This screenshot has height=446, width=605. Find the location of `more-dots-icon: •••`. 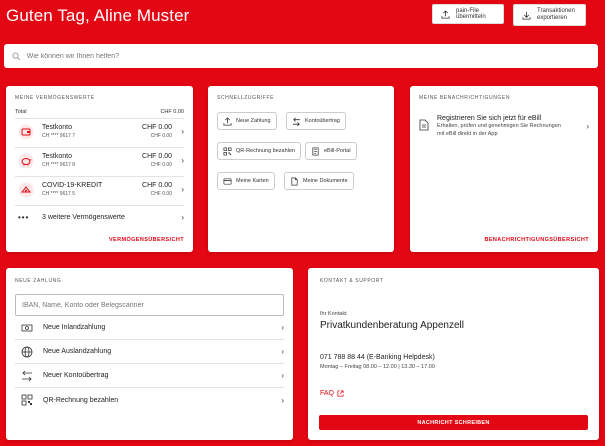

more-dots-icon: ••• is located at coordinates (24, 217).